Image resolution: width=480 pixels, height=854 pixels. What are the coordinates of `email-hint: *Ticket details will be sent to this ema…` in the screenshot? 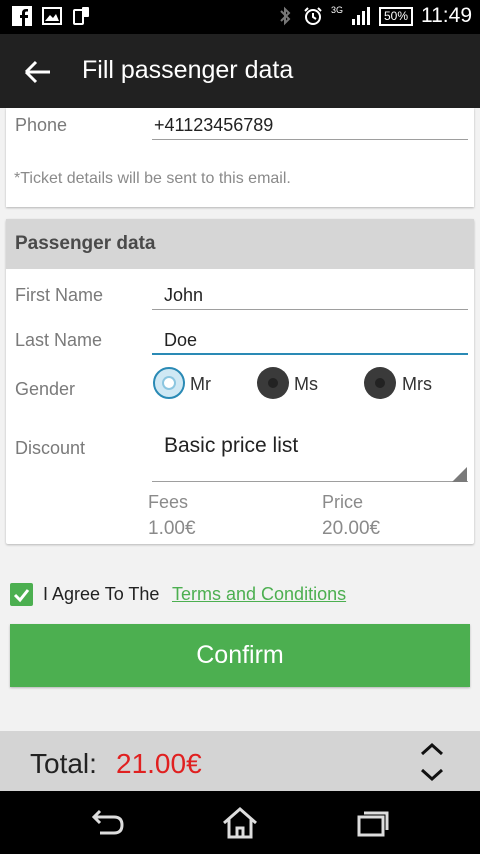 It's located at (152, 178).